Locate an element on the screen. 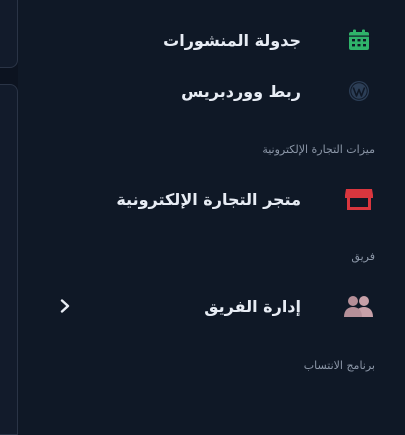 The image size is (405, 435). sidebar-item-team-management: إدارة الفريق is located at coordinates (211, 306).